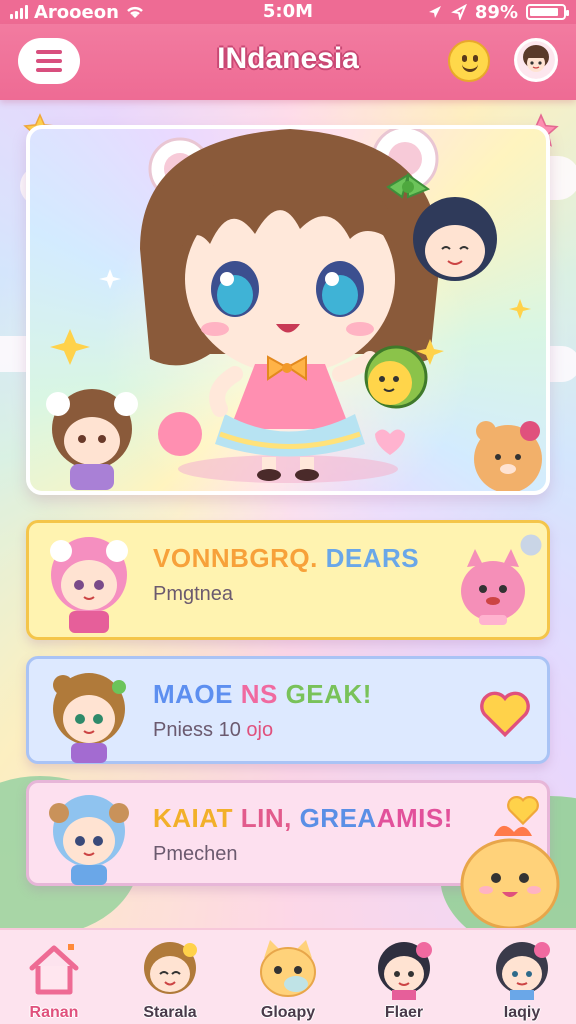  I want to click on nav-label: Flaer, so click(404, 1012).